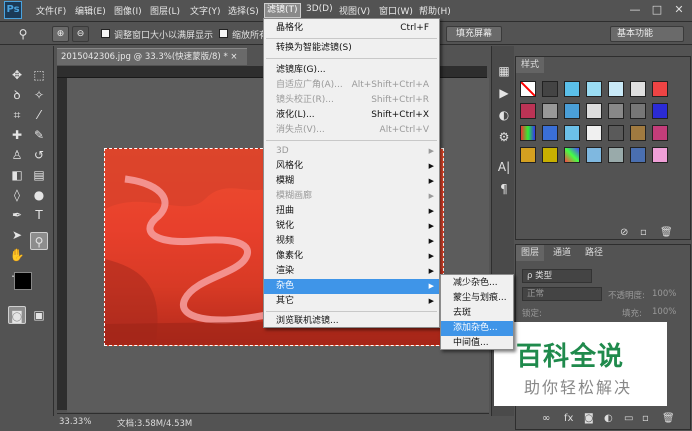 The image size is (692, 431). What do you see at coordinates (39, 195) in the screenshot?
I see `dodge-tool-icon: ●` at bounding box center [39, 195].